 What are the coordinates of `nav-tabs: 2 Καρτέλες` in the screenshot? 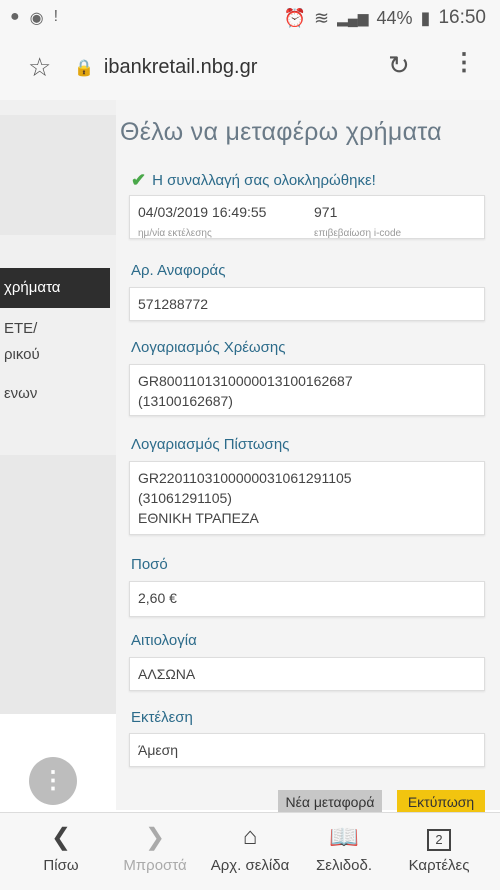 It's located at (439, 851).